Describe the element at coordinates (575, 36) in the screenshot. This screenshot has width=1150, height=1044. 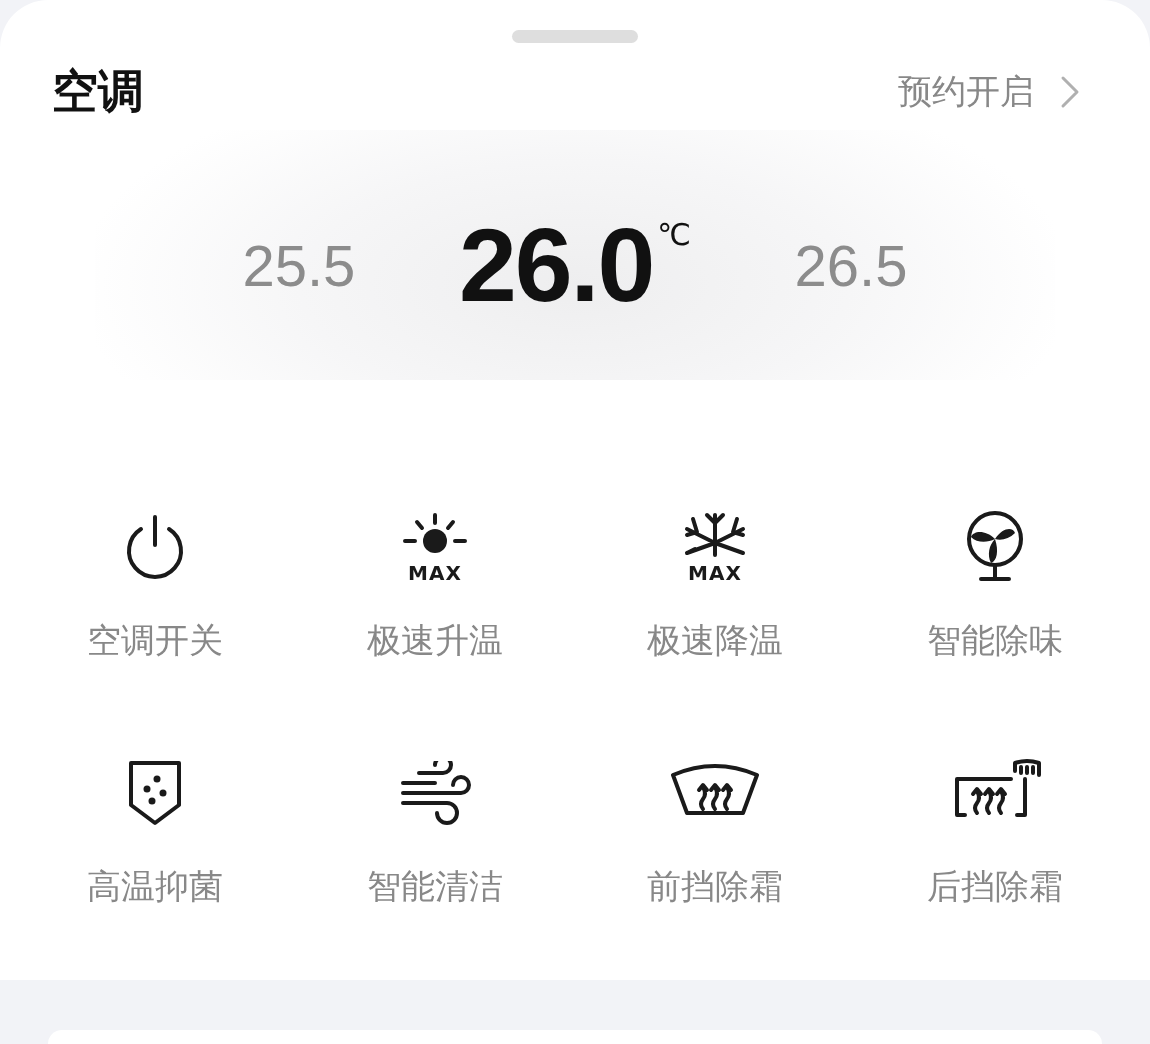
I see `drag-handle` at that location.